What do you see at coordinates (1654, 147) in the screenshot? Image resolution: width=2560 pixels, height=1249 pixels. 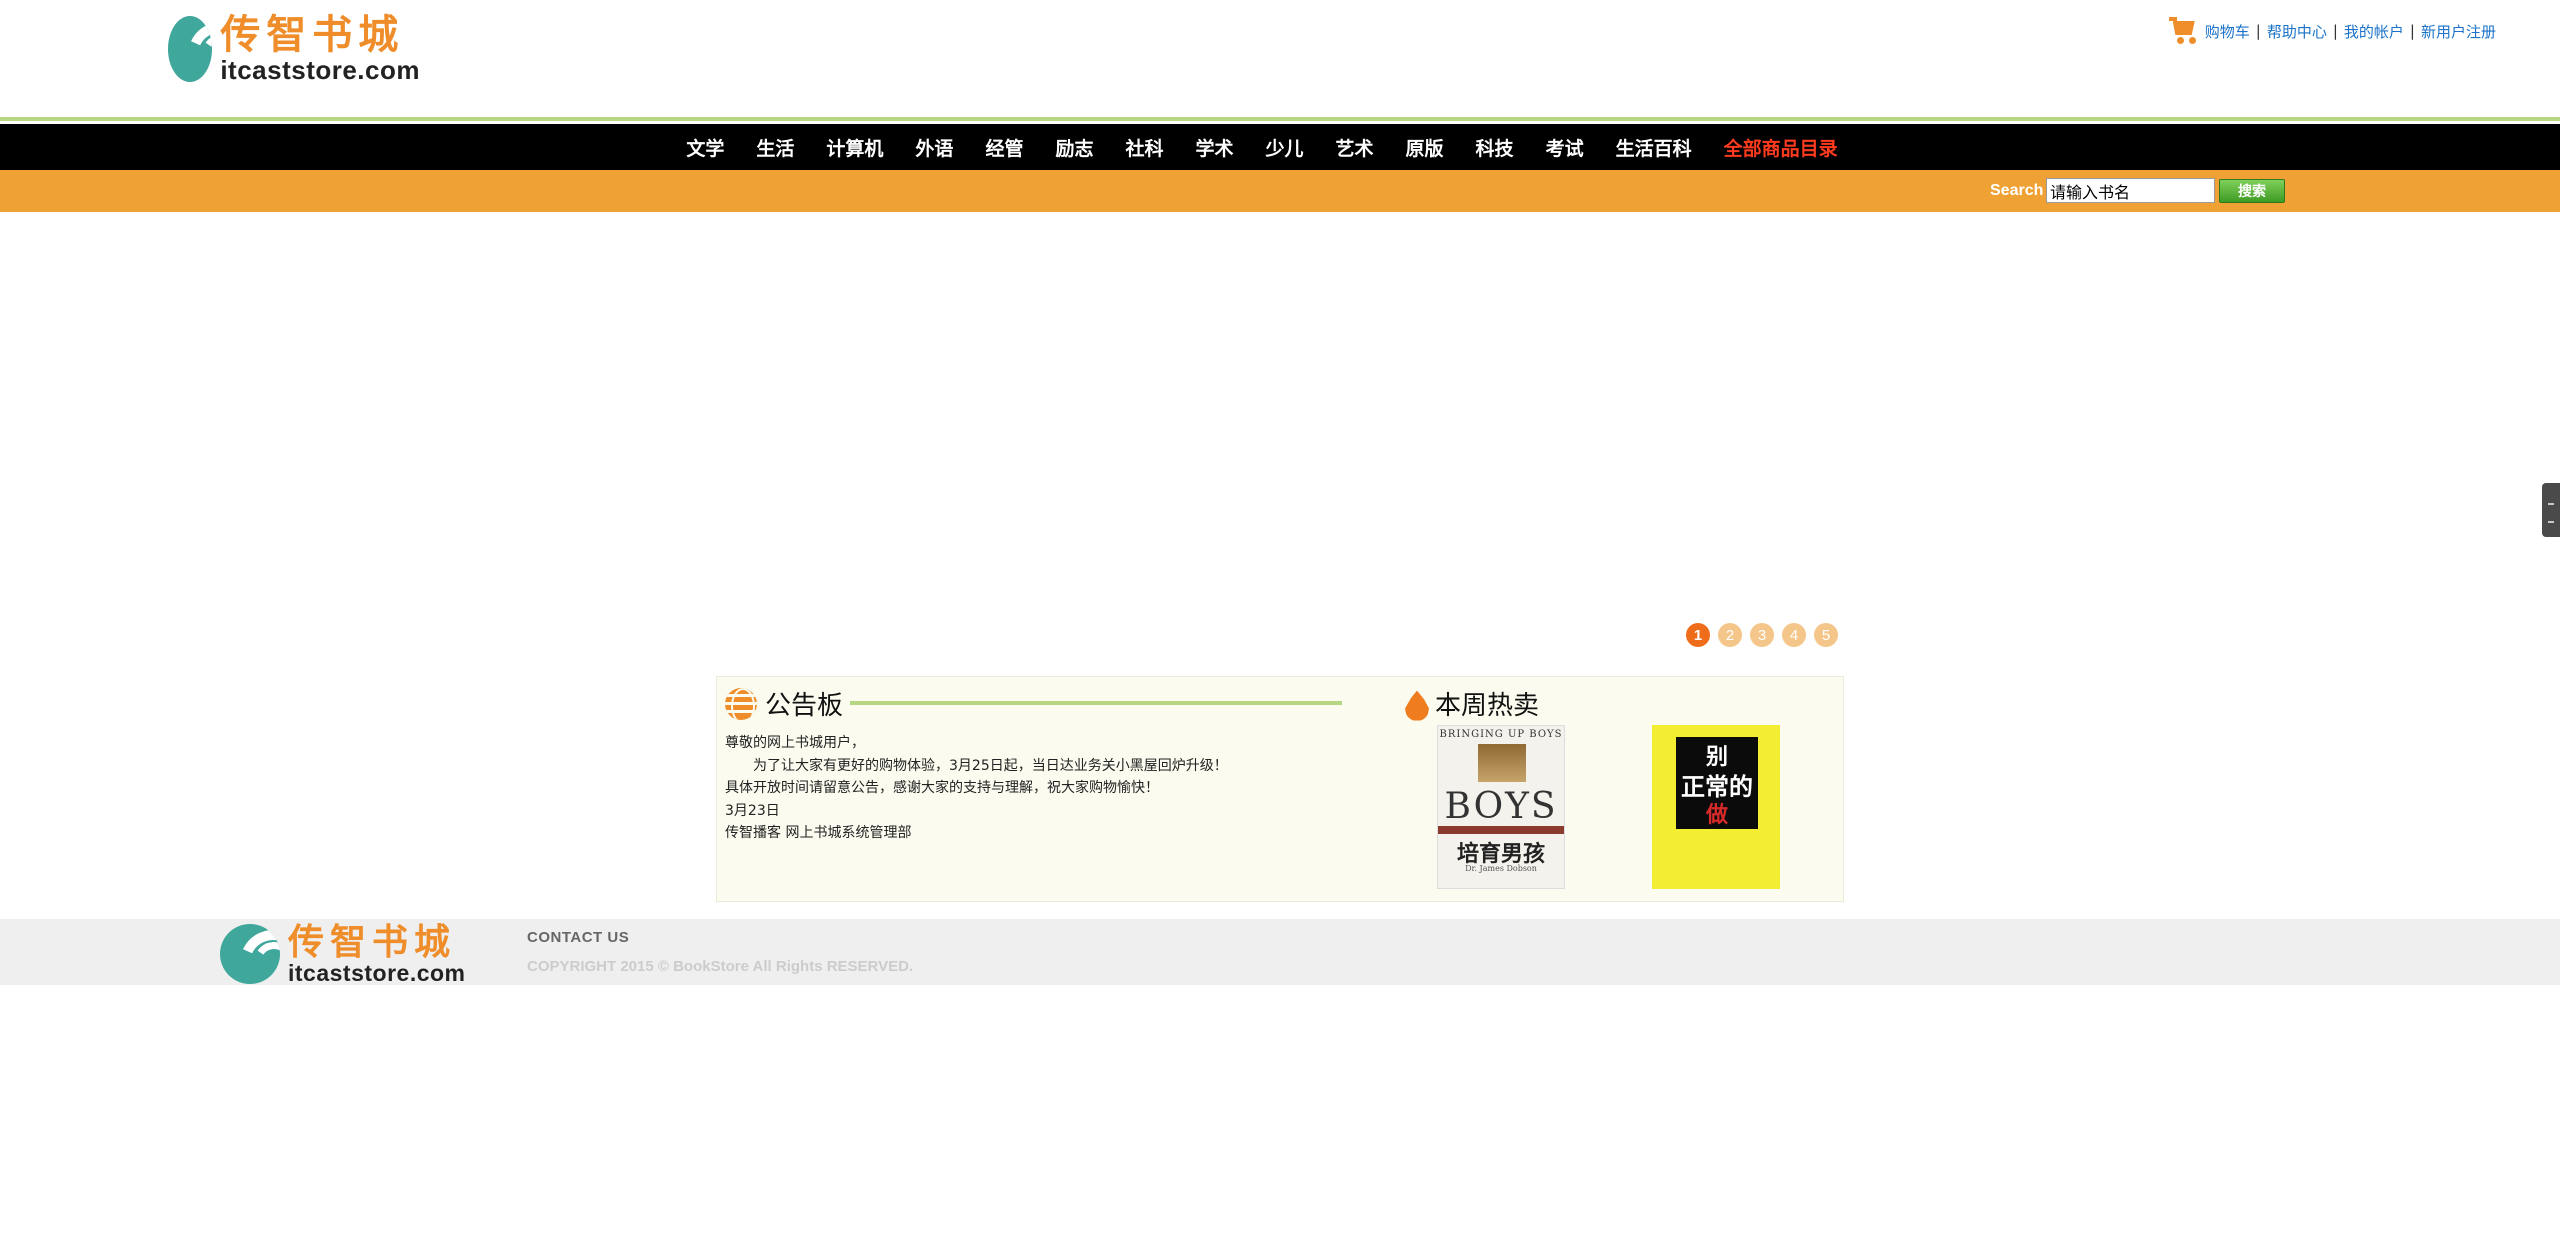 I see `nav-item-life-encyclopedia: 生活百科` at bounding box center [1654, 147].